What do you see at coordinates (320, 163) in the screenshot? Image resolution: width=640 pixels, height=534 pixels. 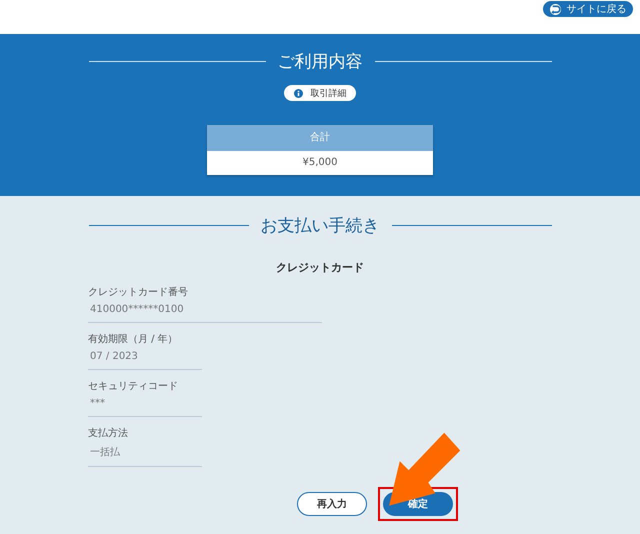 I see `total-amount: ¥5,000` at bounding box center [320, 163].